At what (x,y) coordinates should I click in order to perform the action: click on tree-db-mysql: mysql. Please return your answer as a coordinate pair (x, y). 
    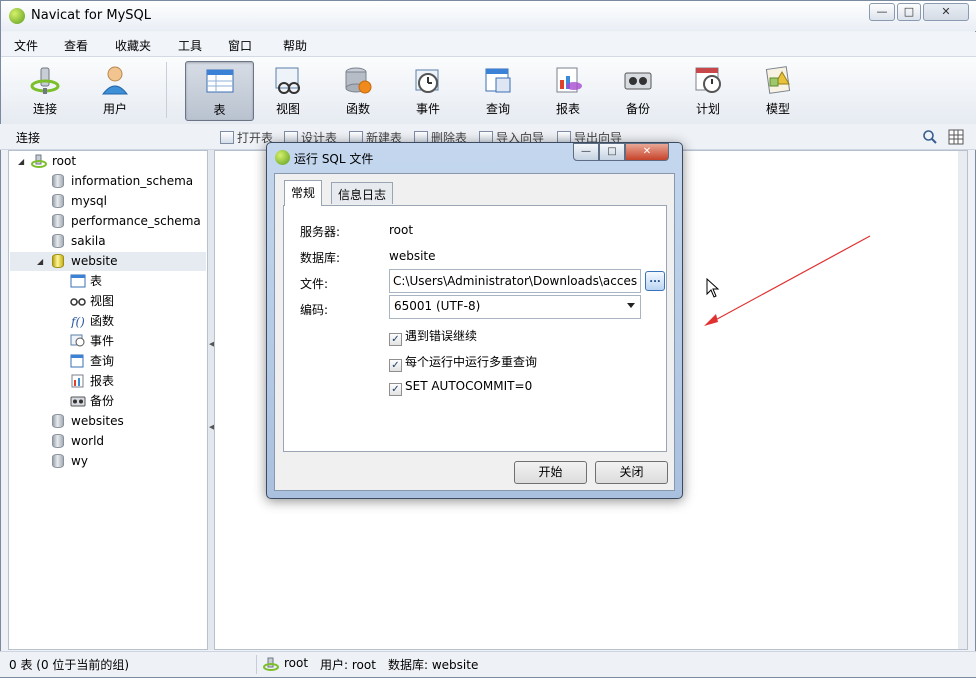
    Looking at the image, I should click on (79, 201).